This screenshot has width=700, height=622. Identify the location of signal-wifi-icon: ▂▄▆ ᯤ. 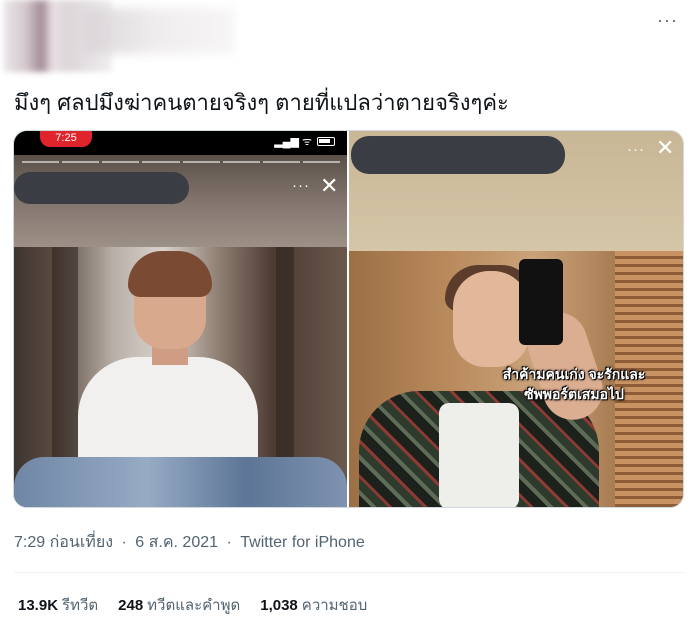
(293, 142).